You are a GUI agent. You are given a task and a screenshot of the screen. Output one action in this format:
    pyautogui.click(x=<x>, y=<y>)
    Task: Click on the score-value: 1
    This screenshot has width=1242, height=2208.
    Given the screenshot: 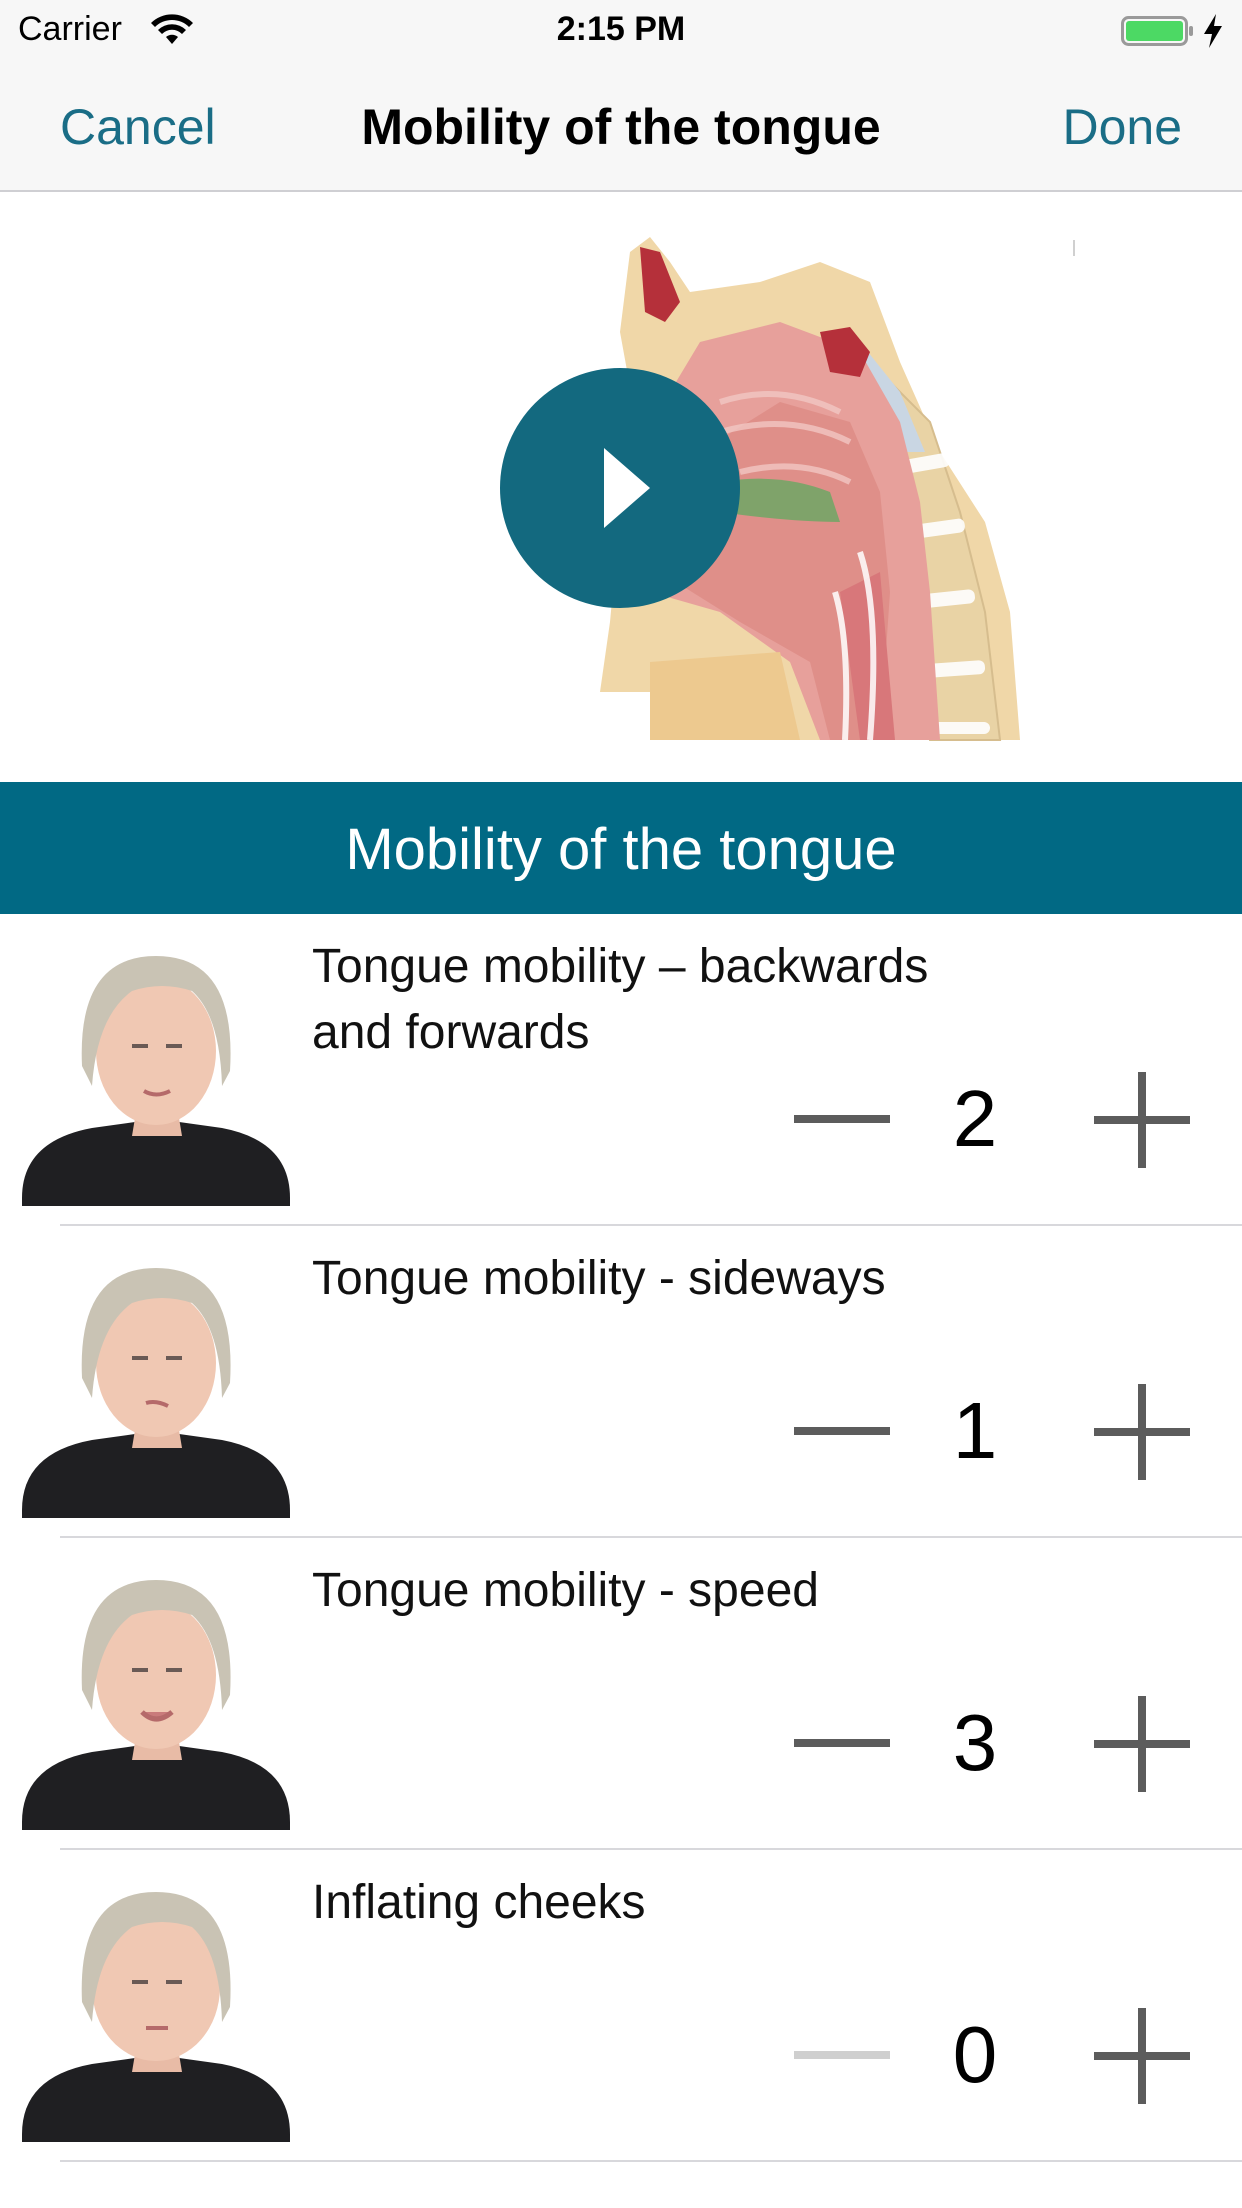 What is the action you would take?
    pyautogui.click(x=975, y=1430)
    